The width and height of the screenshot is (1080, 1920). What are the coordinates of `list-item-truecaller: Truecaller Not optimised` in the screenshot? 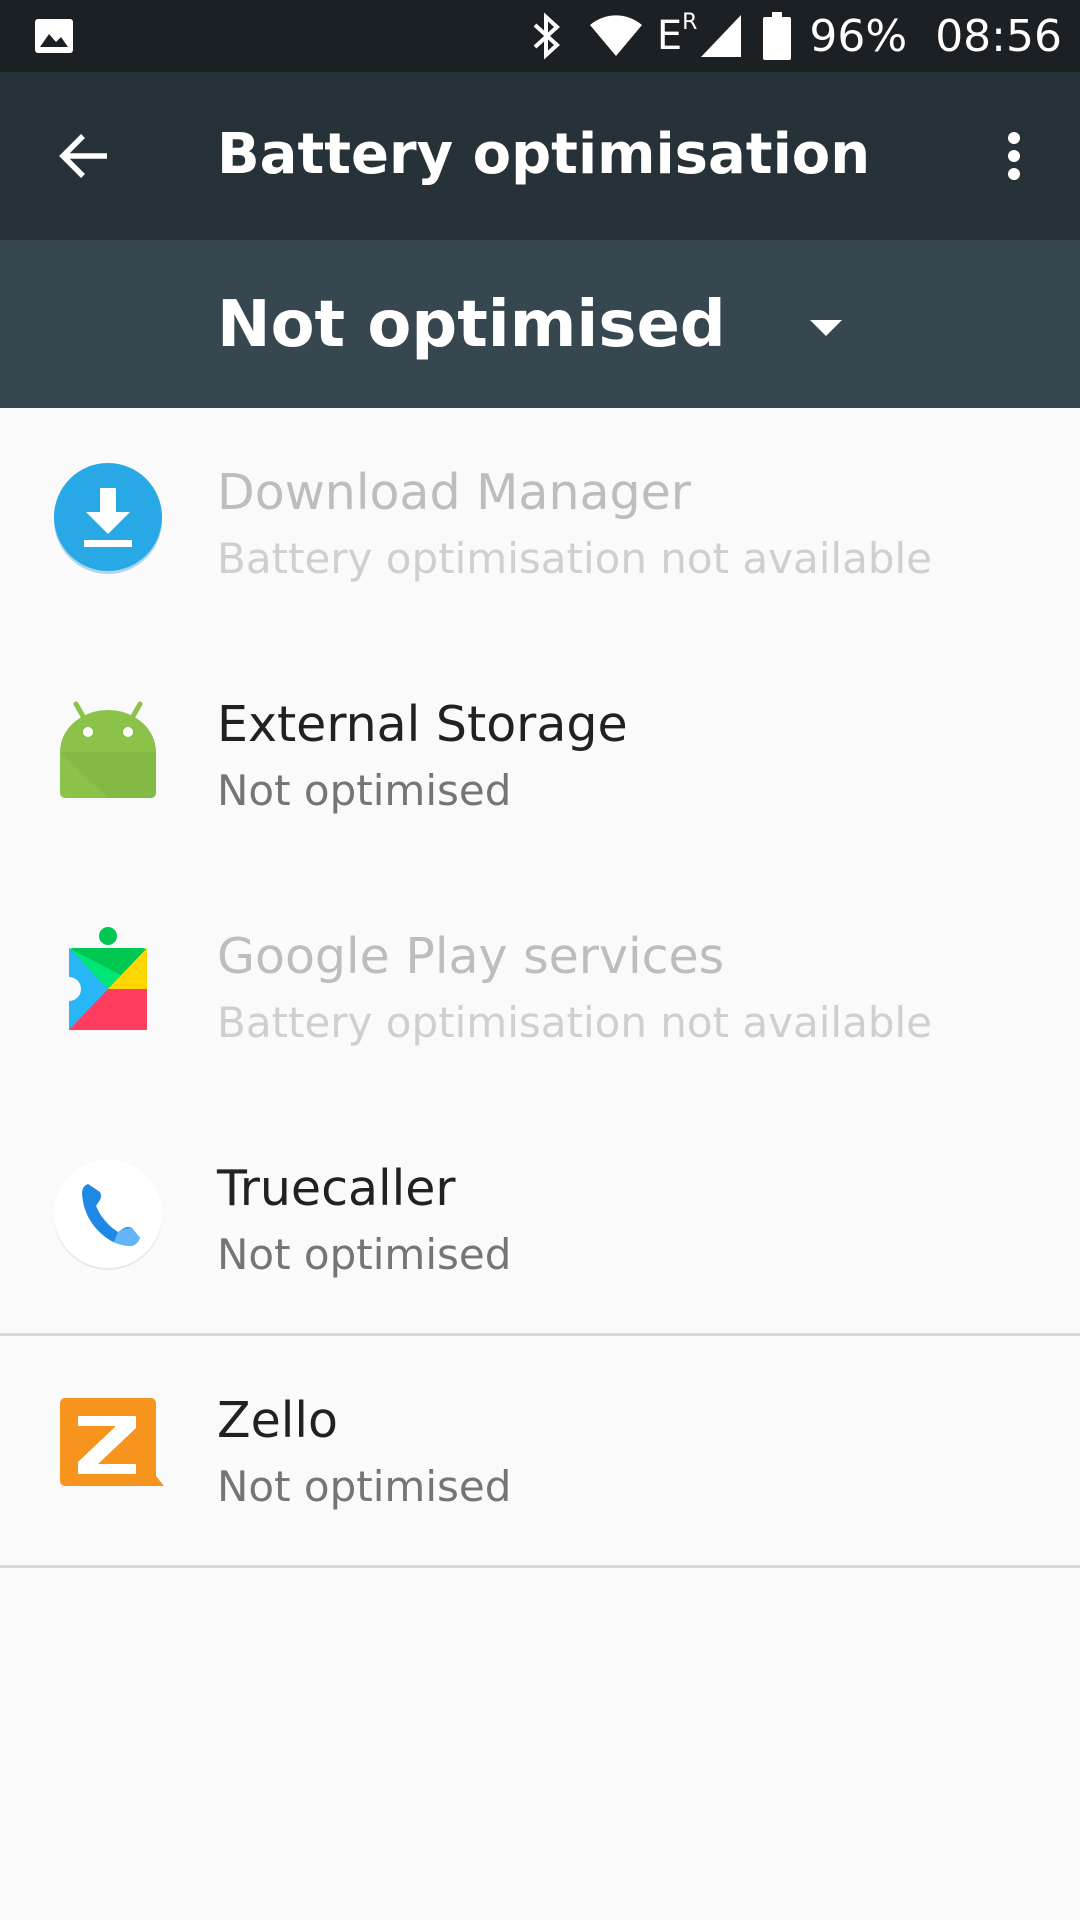 It's located at (540, 1220).